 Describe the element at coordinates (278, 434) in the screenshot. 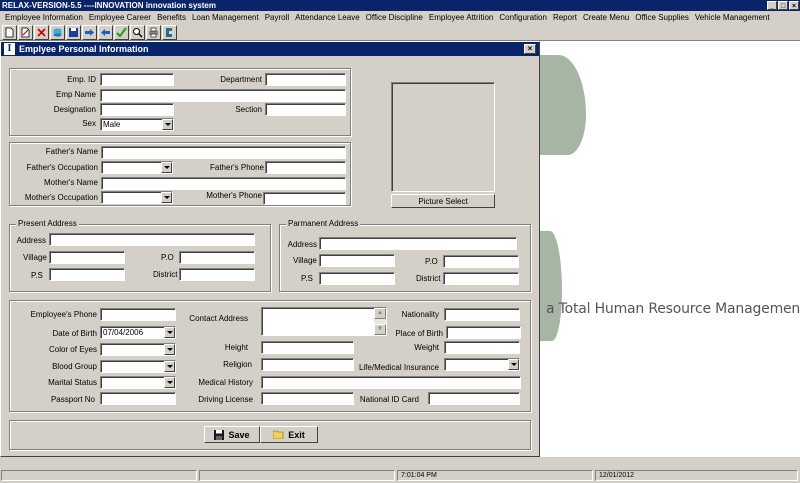

I see `folder-icon` at that location.